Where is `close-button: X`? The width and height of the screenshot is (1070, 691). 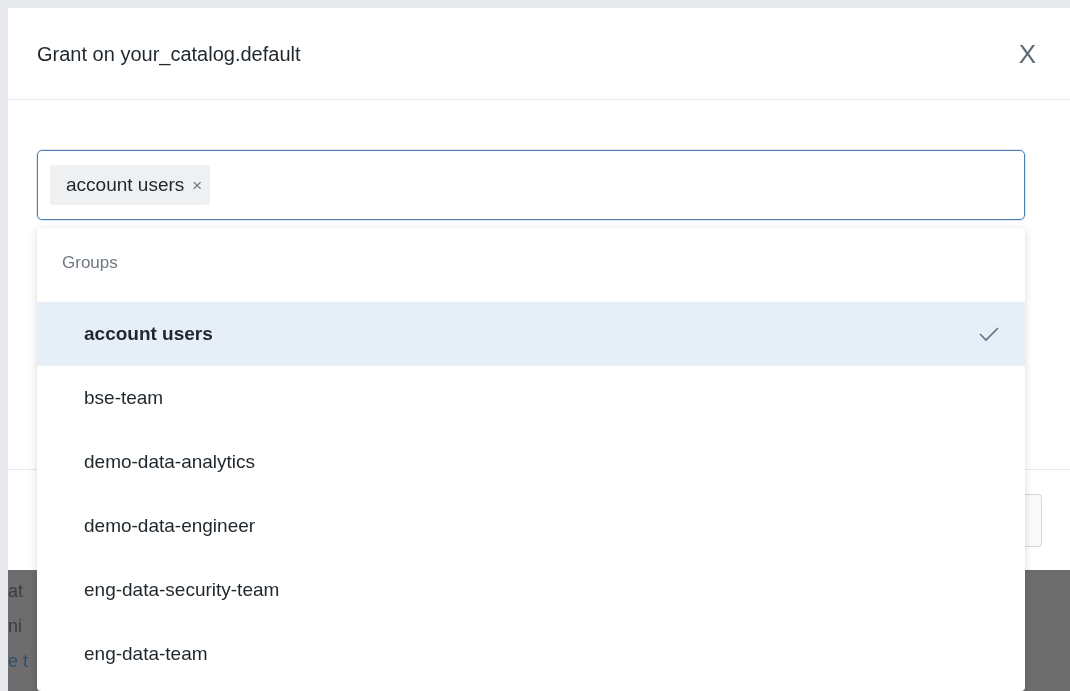
close-button: X is located at coordinates (1027, 53).